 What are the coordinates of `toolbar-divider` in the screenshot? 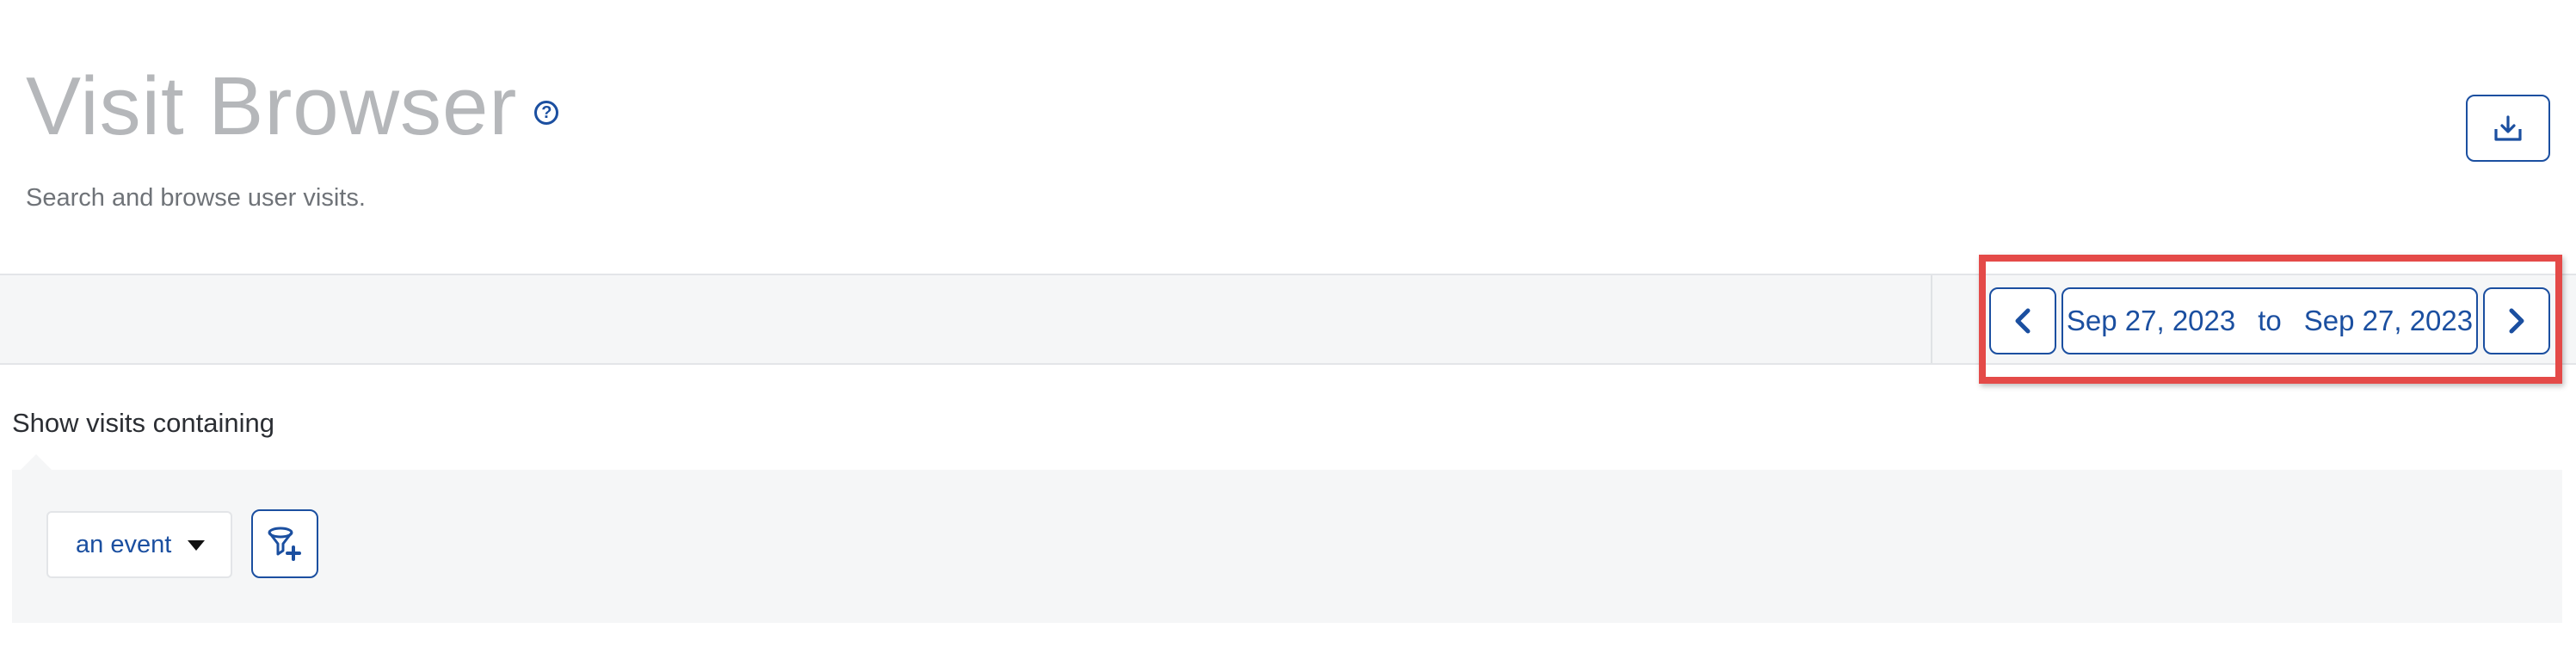 It's located at (1932, 319).